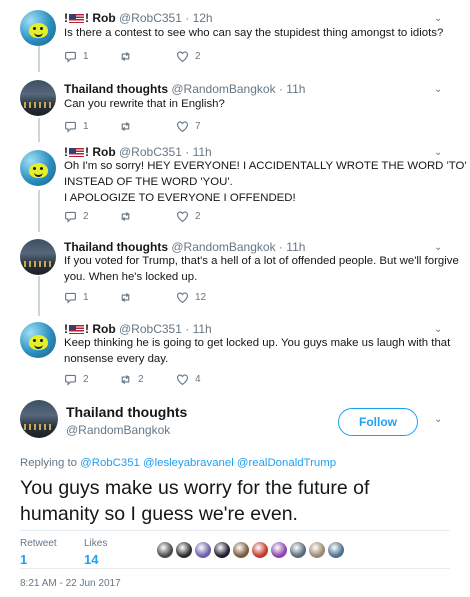 The width and height of the screenshot is (470, 597). I want to click on likes-stat: Likes 14, so click(95, 552).